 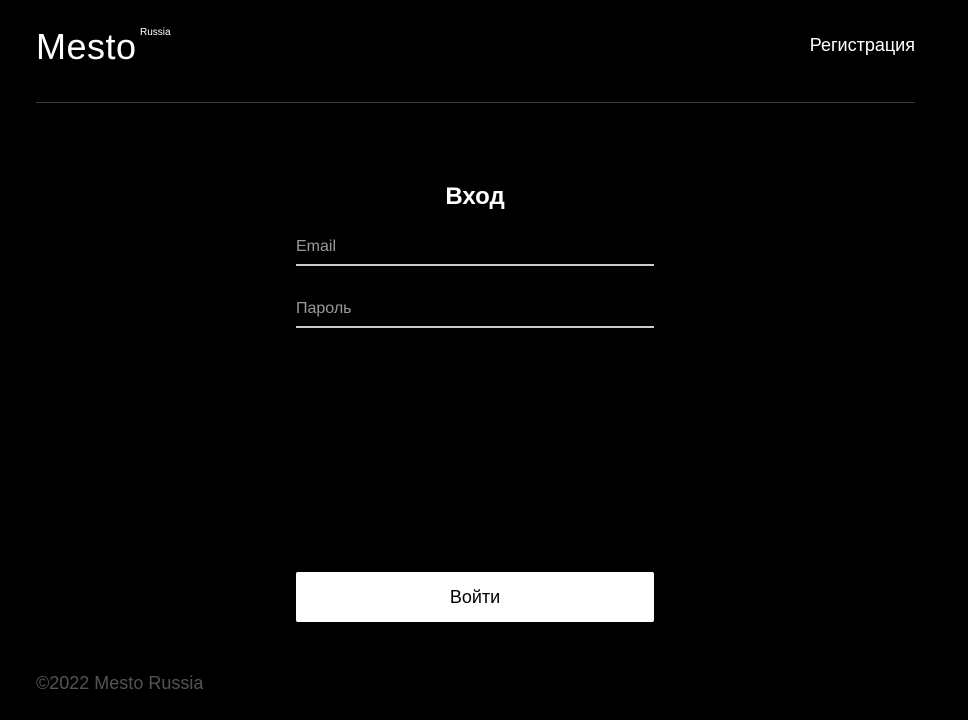 I want to click on copyright-text: ©2022 Mesto Russia, so click(x=120, y=683).